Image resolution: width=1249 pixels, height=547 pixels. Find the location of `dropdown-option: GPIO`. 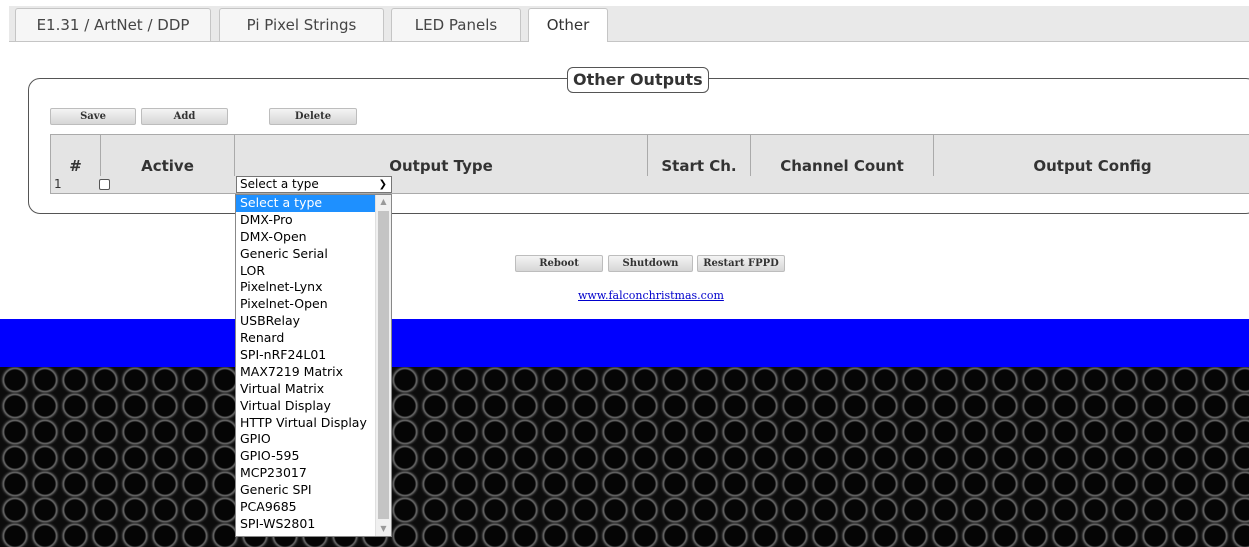

dropdown-option: GPIO is located at coordinates (305, 439).